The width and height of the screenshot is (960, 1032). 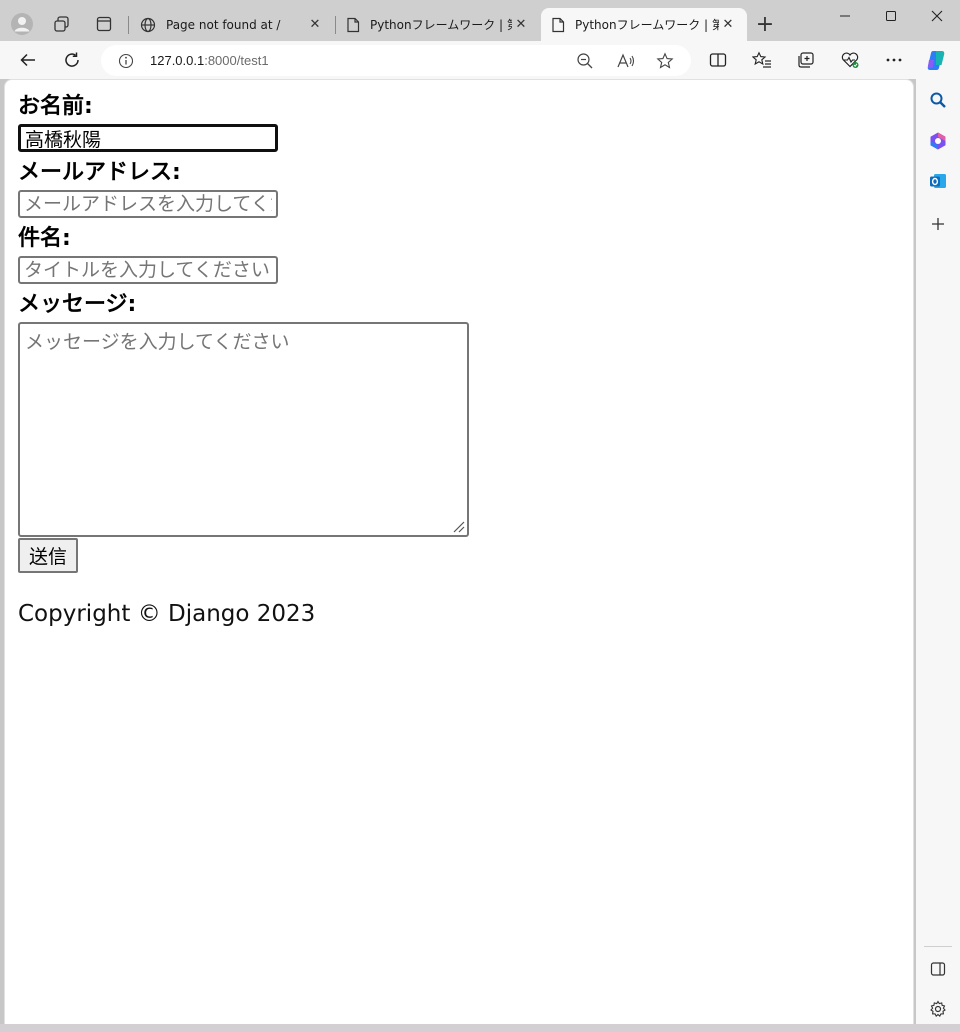 What do you see at coordinates (938, 946) in the screenshot?
I see `sidebar-divider` at bounding box center [938, 946].